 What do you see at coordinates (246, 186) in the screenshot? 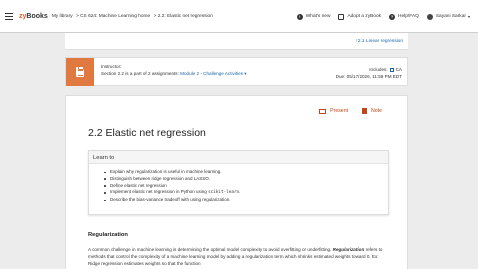
I see `list-item: Define elastic net regression` at bounding box center [246, 186].